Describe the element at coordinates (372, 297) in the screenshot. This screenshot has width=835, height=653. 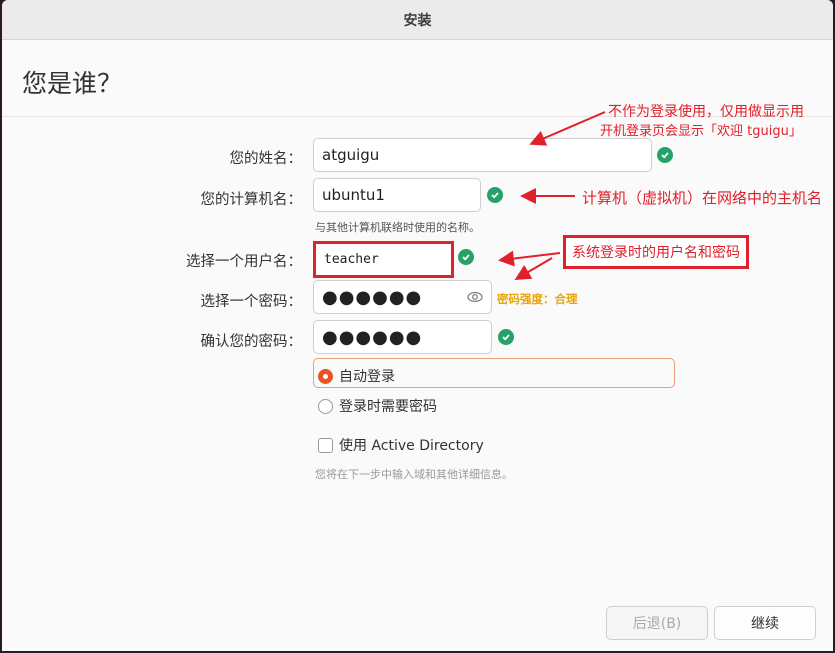
I see `password-value: ●●●●●●` at that location.